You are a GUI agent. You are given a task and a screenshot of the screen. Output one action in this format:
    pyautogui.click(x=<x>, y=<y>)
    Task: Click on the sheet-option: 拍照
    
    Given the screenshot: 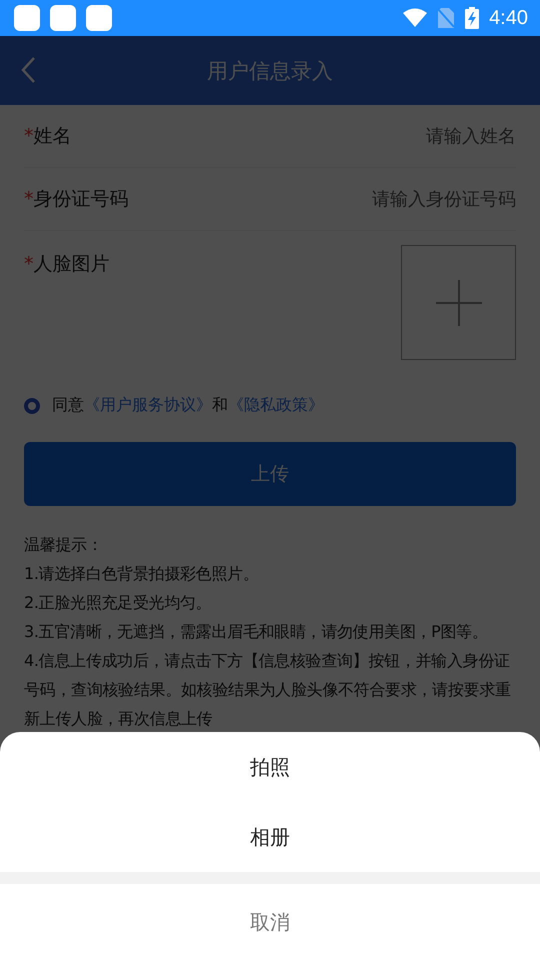 What is the action you would take?
    pyautogui.click(x=270, y=767)
    